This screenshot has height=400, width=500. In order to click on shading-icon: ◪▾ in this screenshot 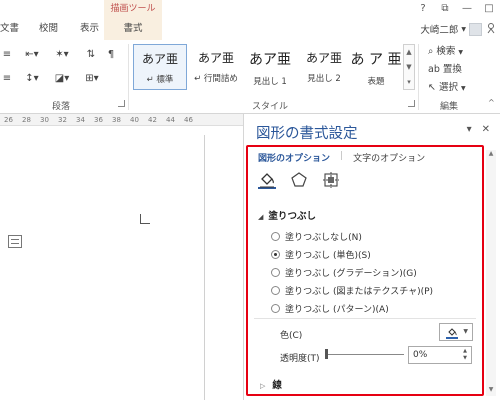, I will do `click(62, 79)`.